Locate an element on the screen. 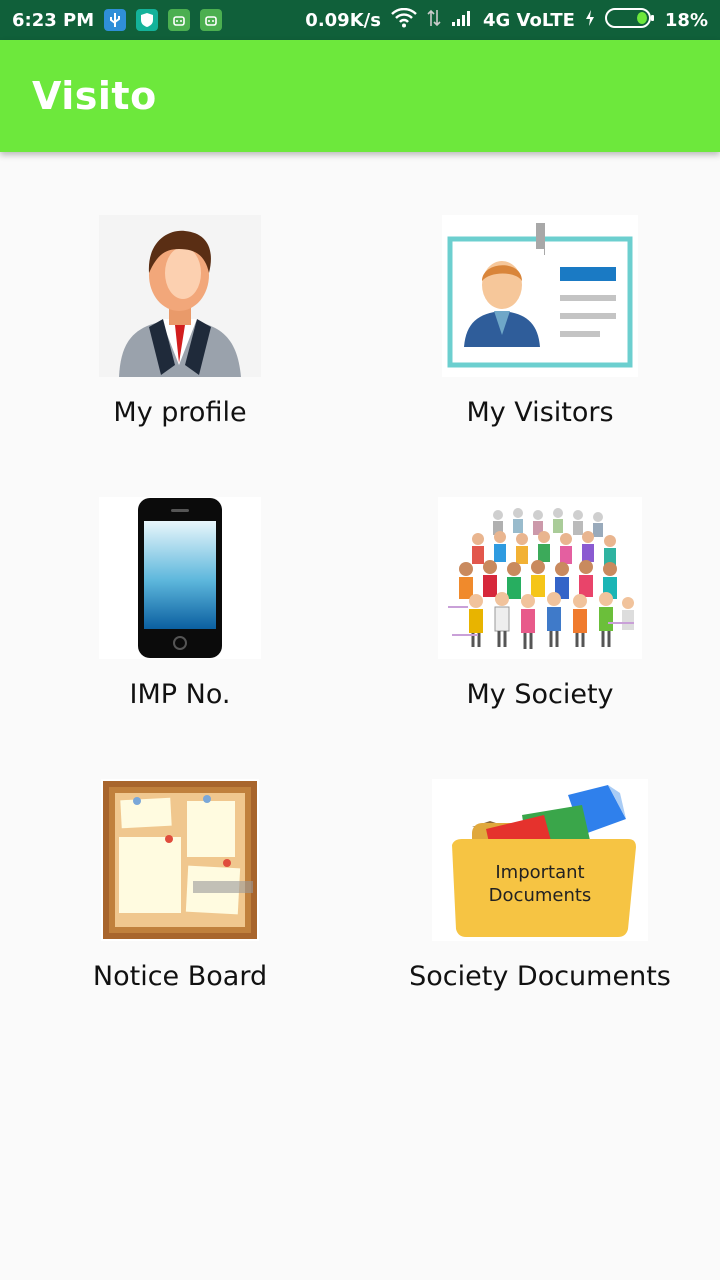 The height and width of the screenshot is (1280, 720). menu-tile-my-visitors: My Visitors is located at coordinates (540, 345).